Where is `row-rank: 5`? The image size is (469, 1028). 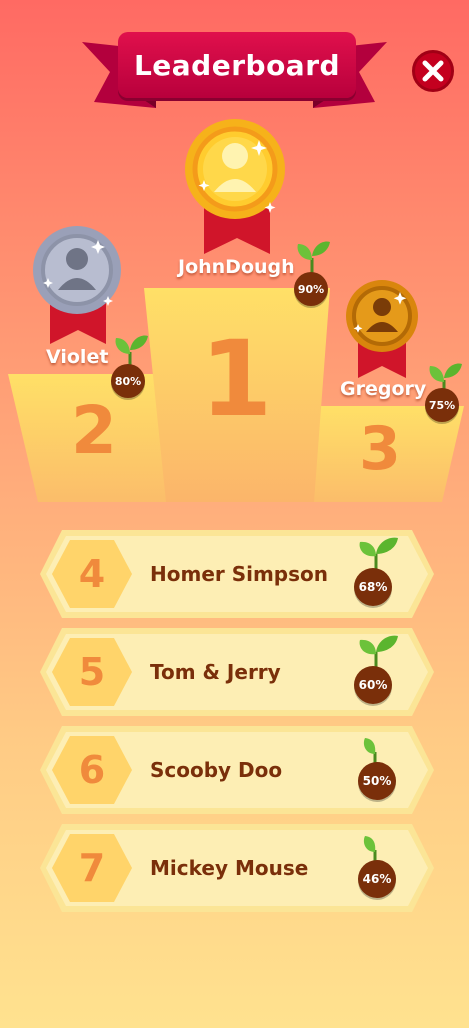
row-rank: 5 is located at coordinates (92, 672).